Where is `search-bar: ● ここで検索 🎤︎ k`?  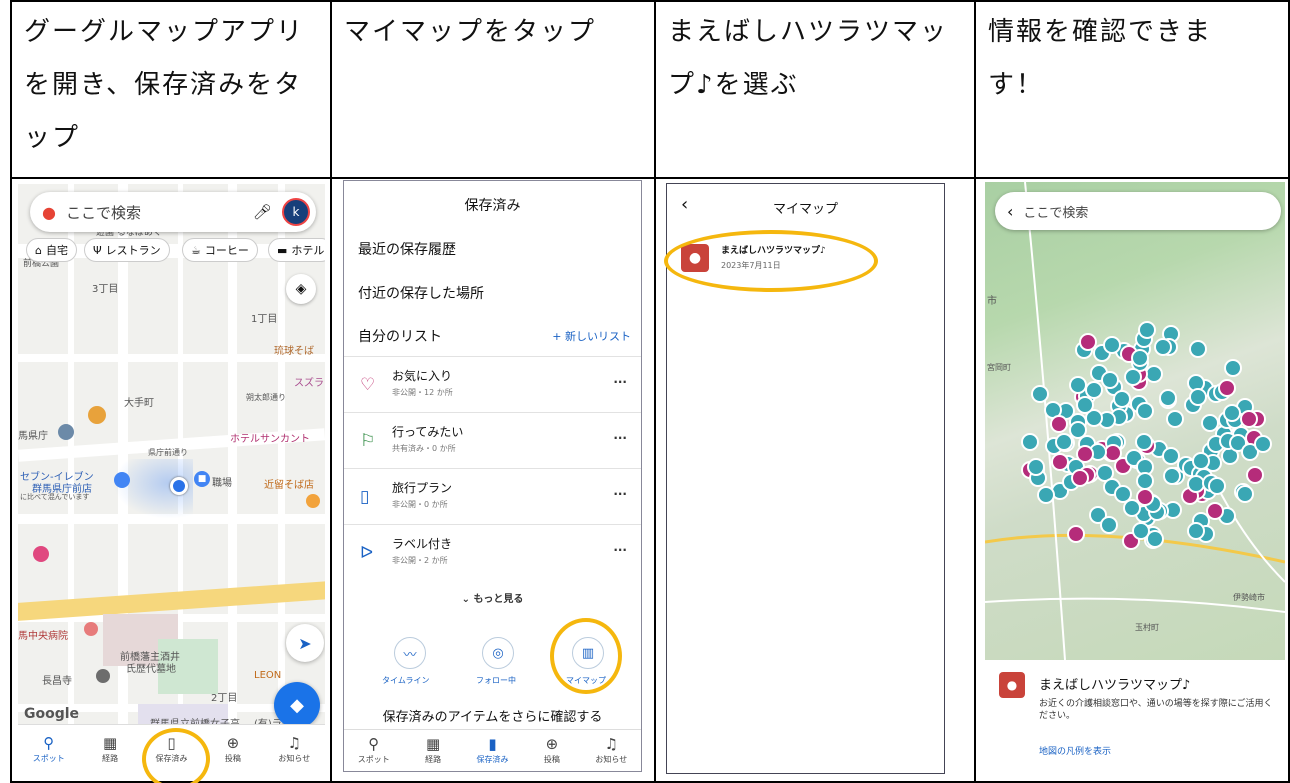
search-bar: ● ここで検索 🎤︎ k is located at coordinates (173, 212).